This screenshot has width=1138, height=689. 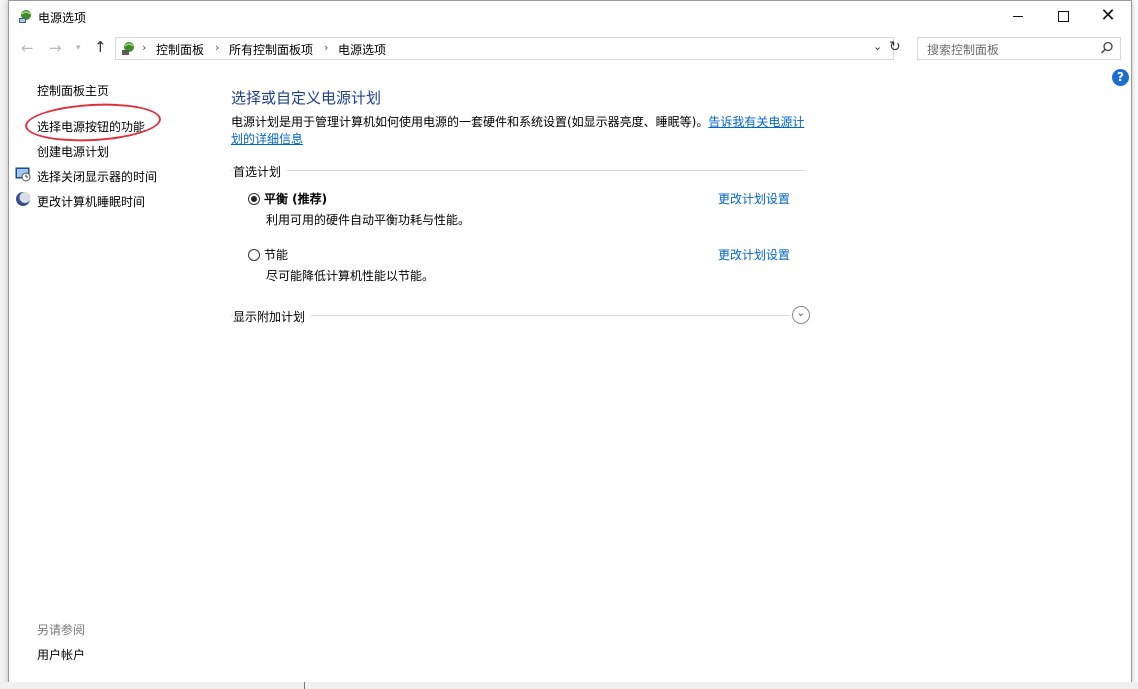 What do you see at coordinates (508, 48) in the screenshot?
I see `address-bar: › 控制面板 › 所有控制面板项 › 电源选项 ⌄ ↻` at bounding box center [508, 48].